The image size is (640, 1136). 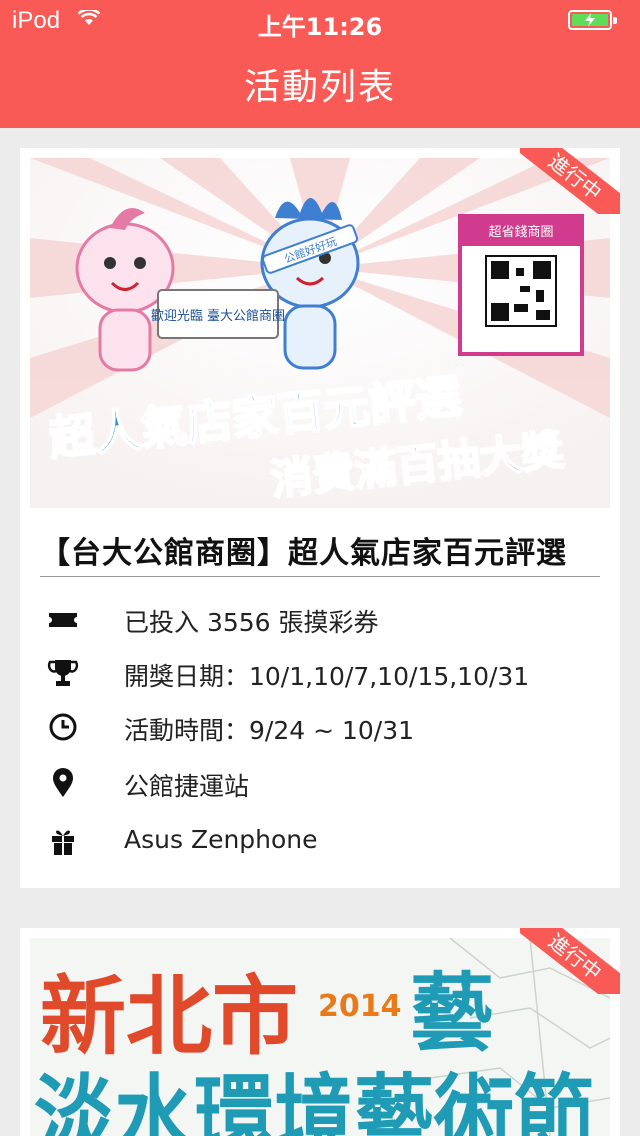 I want to click on svg-text: 歡迎光臨 臺大公館商圈, so click(x=218, y=316).